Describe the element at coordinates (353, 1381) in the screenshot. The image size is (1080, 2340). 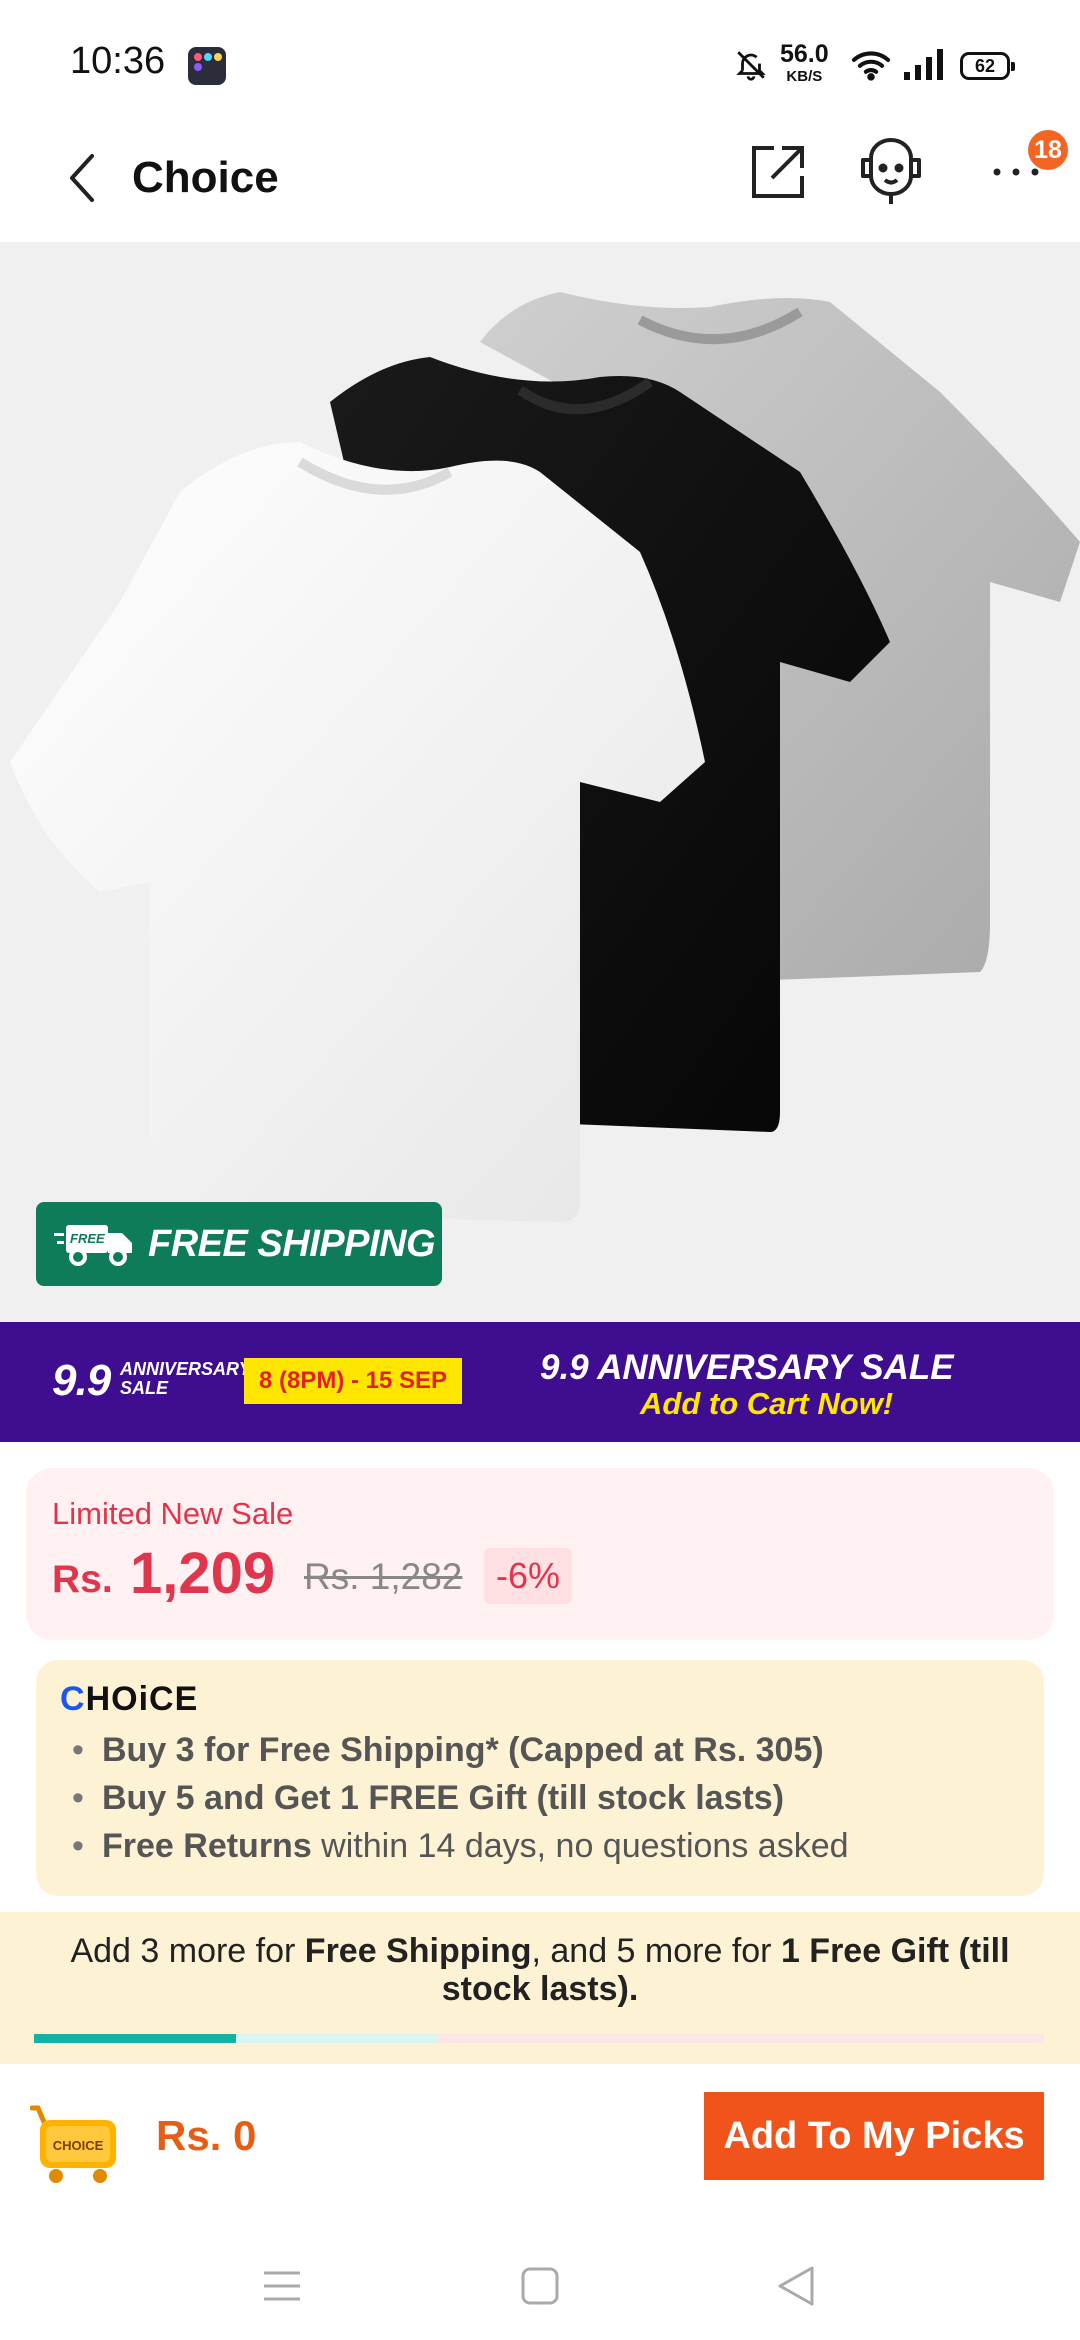
I see `promo-date-range: 8 (8PM) - 15 SEP` at that location.